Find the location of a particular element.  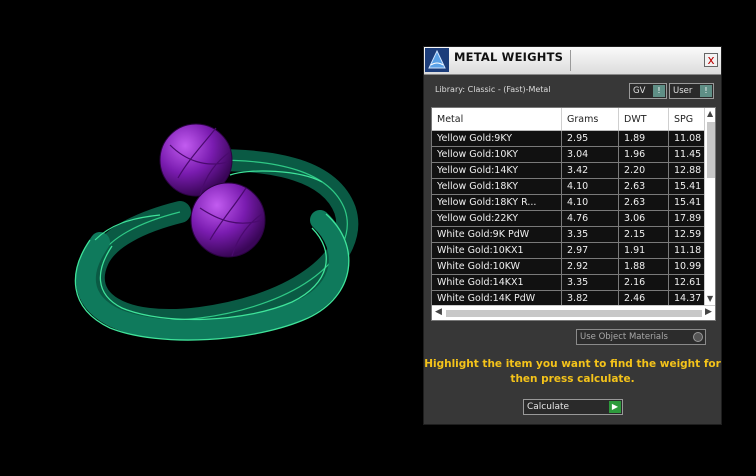

table-row: Yellow Gold:9KY 2.95 1.89 11.08 is located at coordinates (573, 138).